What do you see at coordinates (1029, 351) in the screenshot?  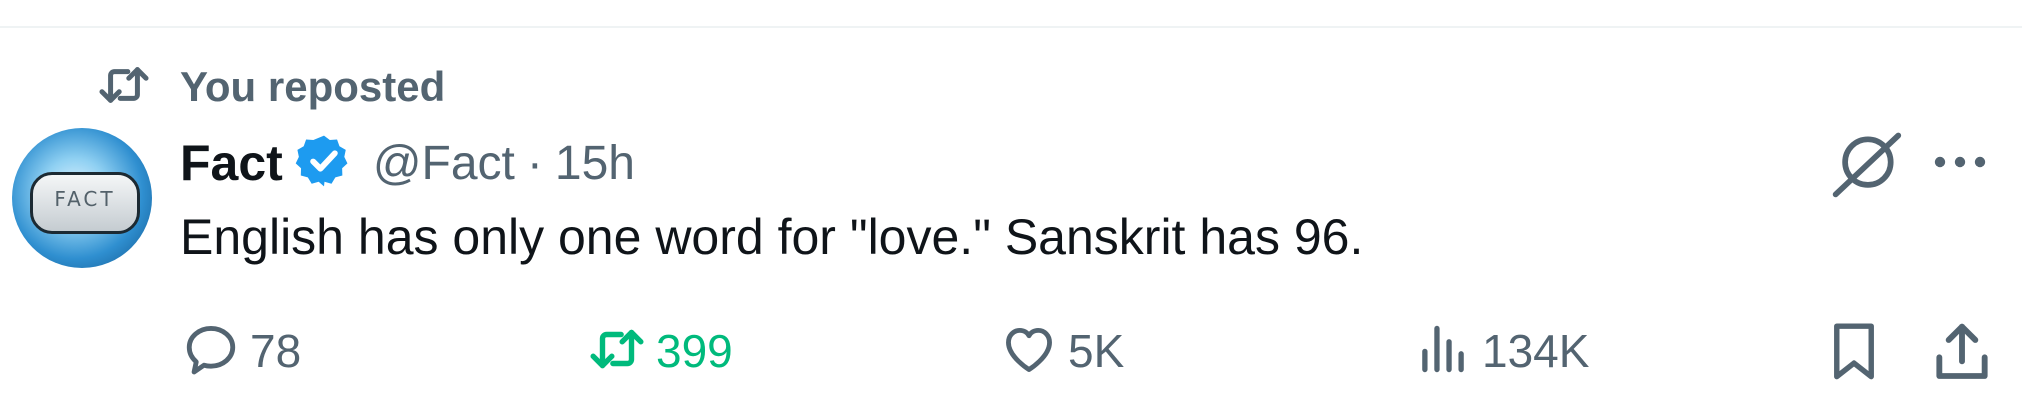 I see `heart-icon` at bounding box center [1029, 351].